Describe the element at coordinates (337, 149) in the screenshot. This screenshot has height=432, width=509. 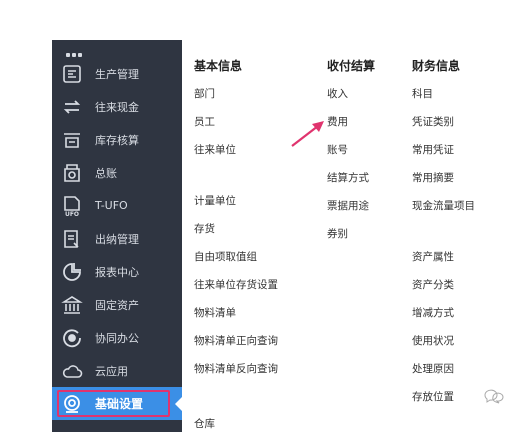
I see `menu-item-account-number: 账号` at that location.